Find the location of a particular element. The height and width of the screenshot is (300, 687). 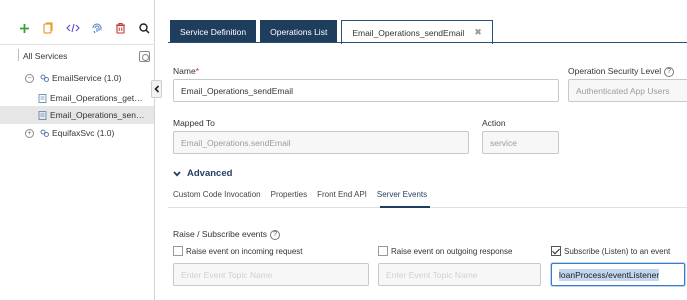

search-icon is located at coordinates (144, 28).